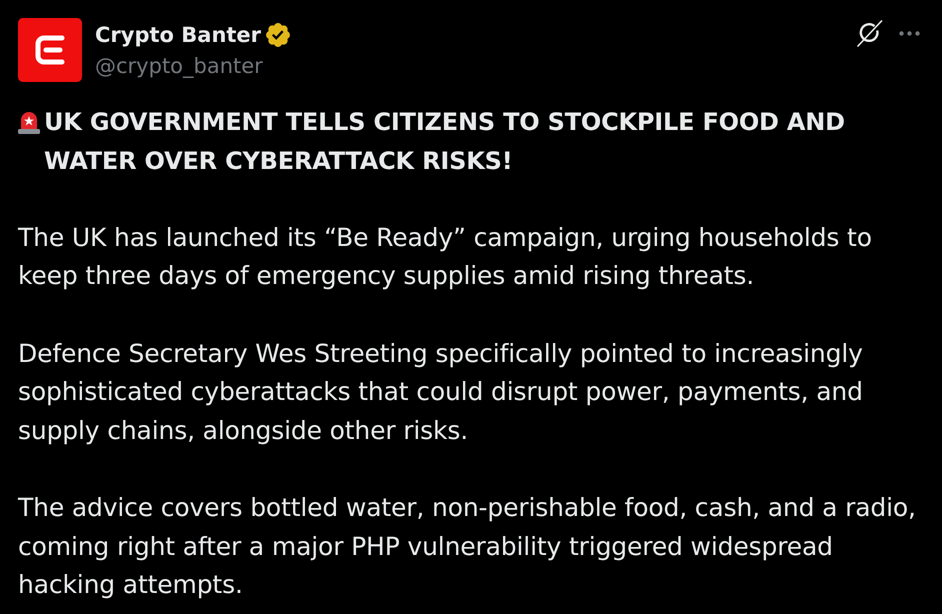 The image size is (942, 614). Describe the element at coordinates (870, 33) in the screenshot. I see `slashed-circle-icon` at that location.